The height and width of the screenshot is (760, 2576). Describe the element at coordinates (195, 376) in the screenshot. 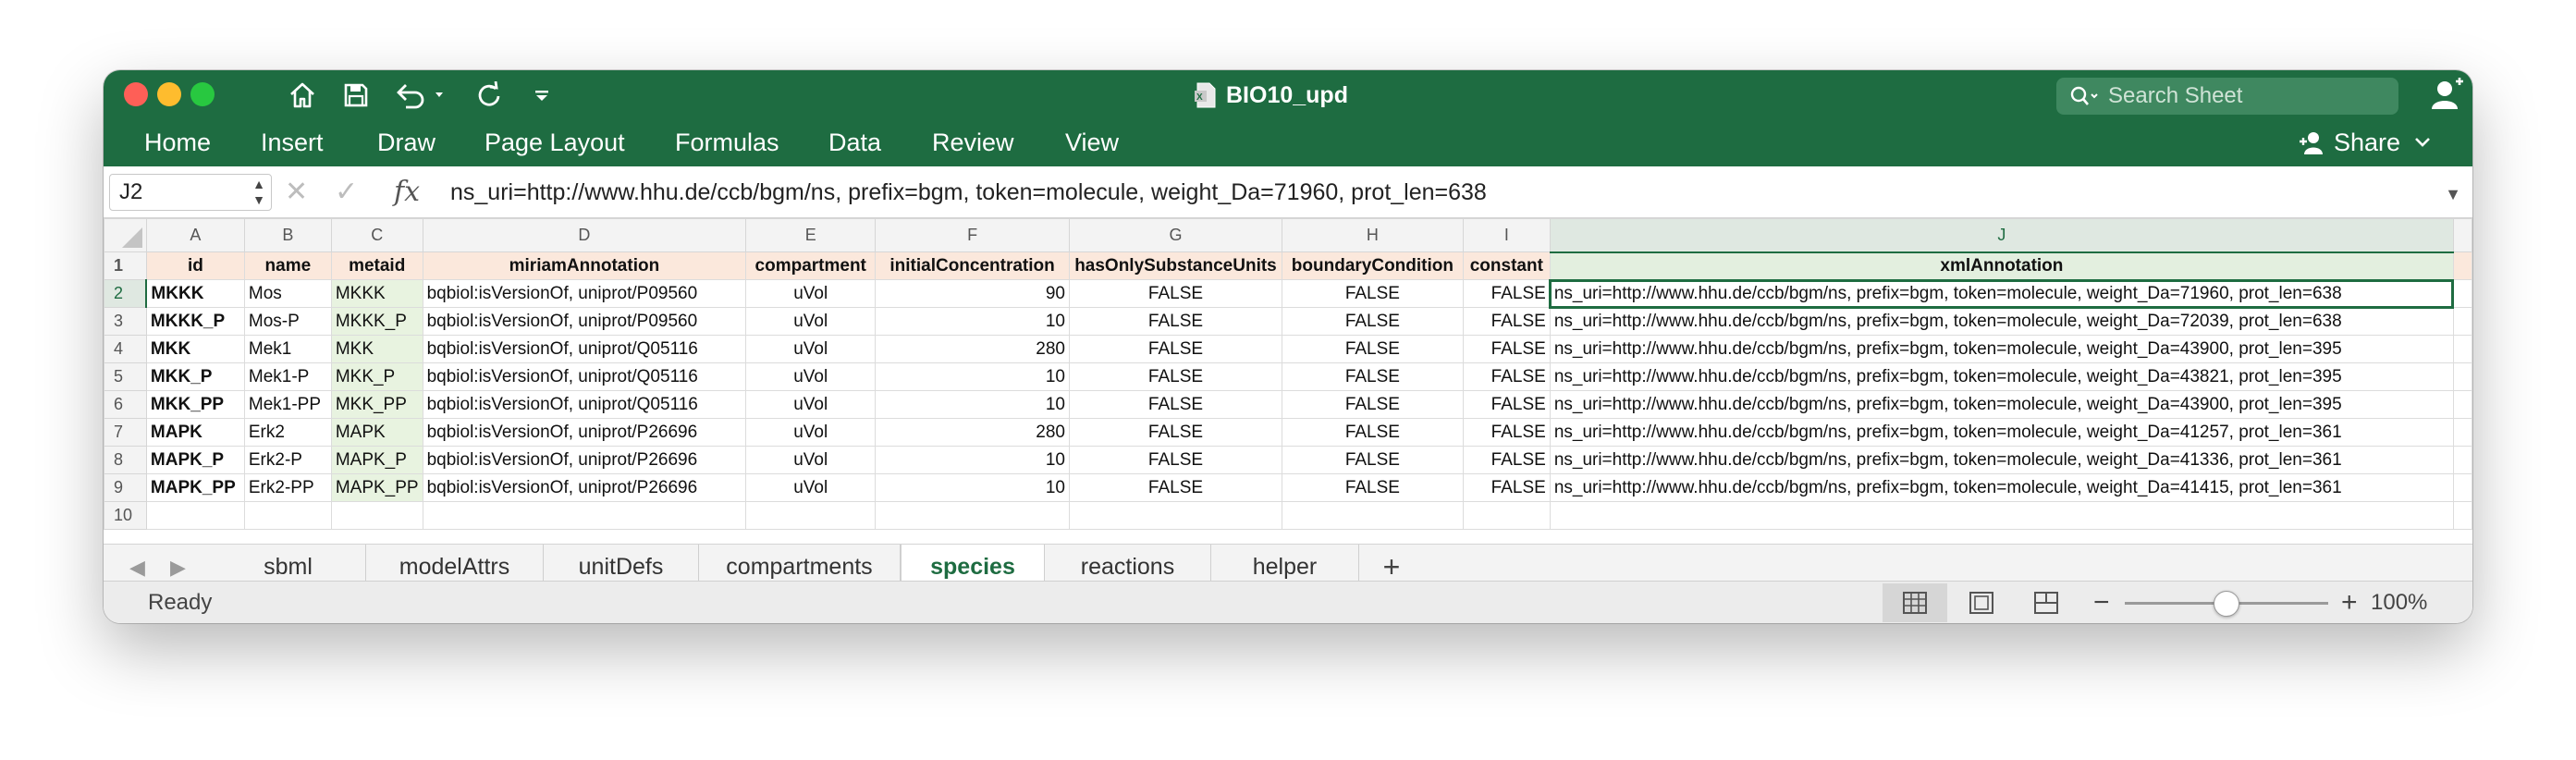

I see `cell-id: MKK_P` at that location.